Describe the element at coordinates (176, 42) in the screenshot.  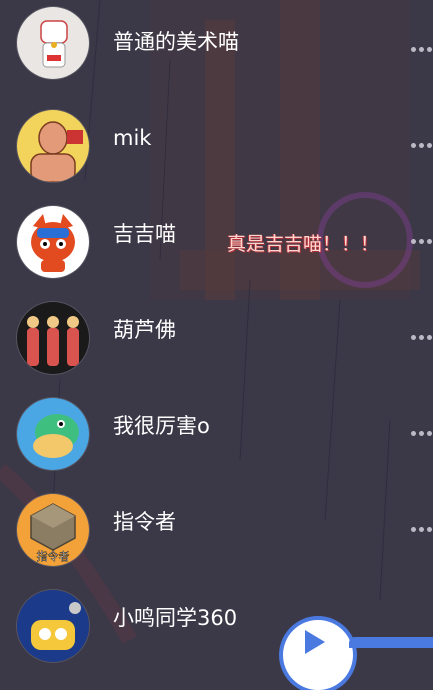
I see `contact-name: 普通的美术喵` at that location.